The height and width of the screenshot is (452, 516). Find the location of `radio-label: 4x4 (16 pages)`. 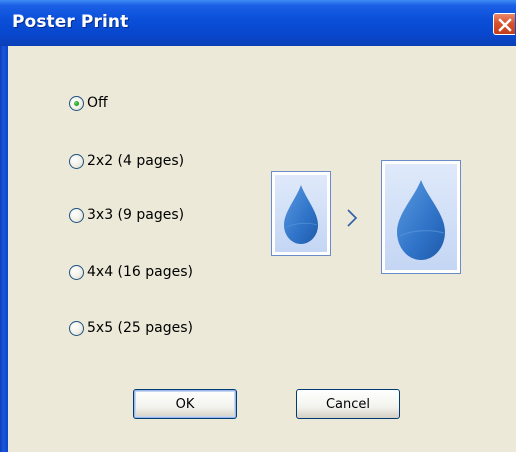

radio-label: 4x4 (16 pages) is located at coordinates (140, 272).